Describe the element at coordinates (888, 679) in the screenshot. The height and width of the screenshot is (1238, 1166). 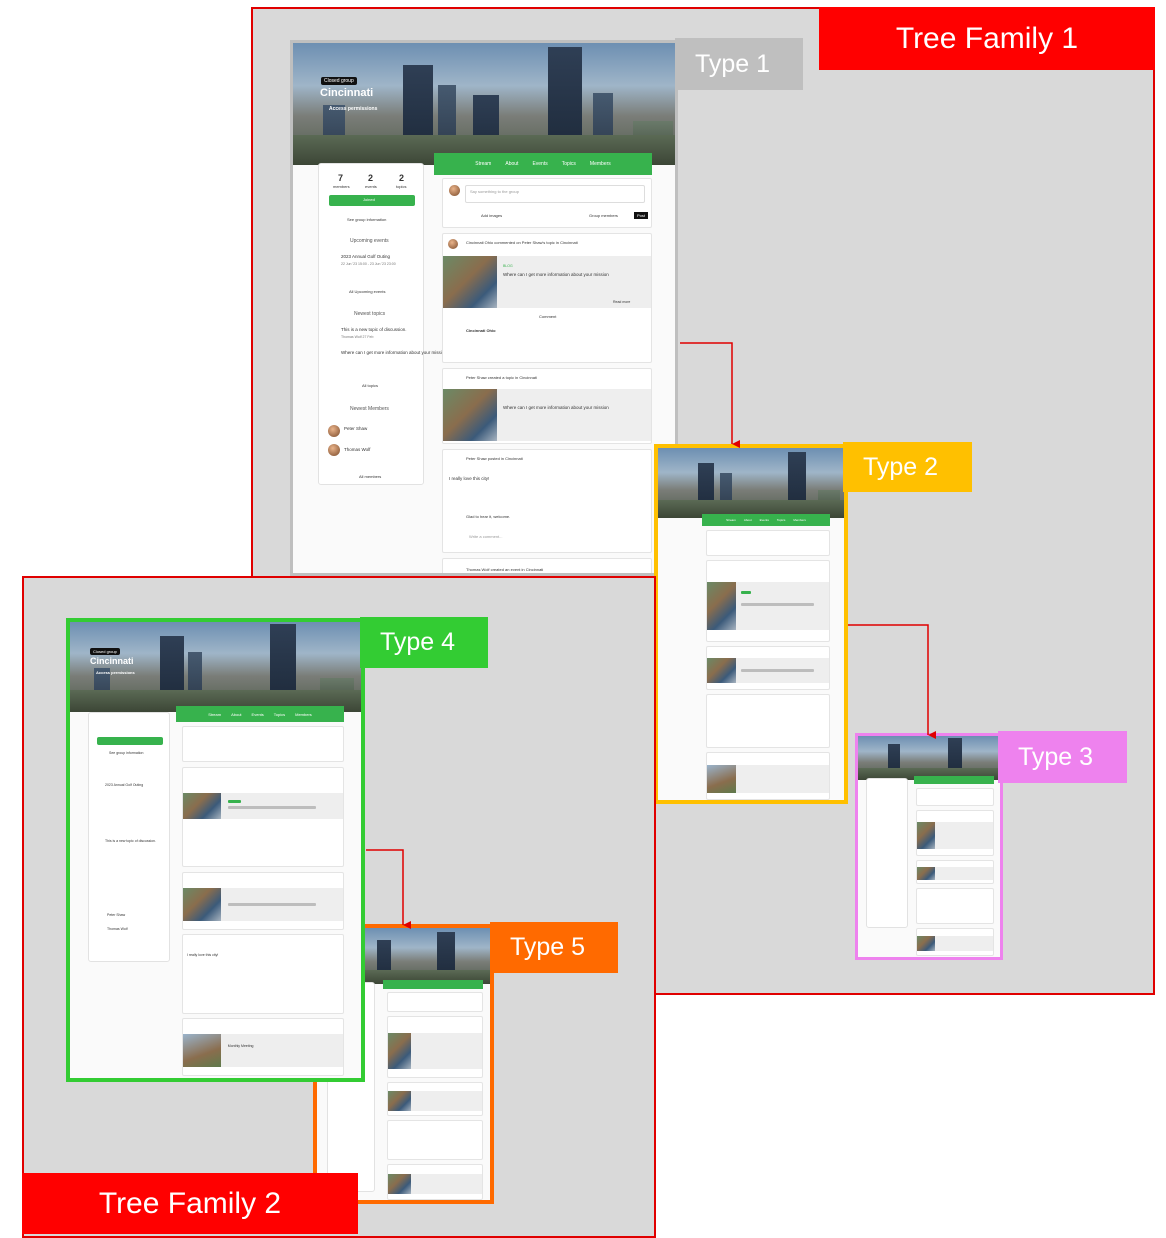
I see `arrow-type2-to-type3` at that location.